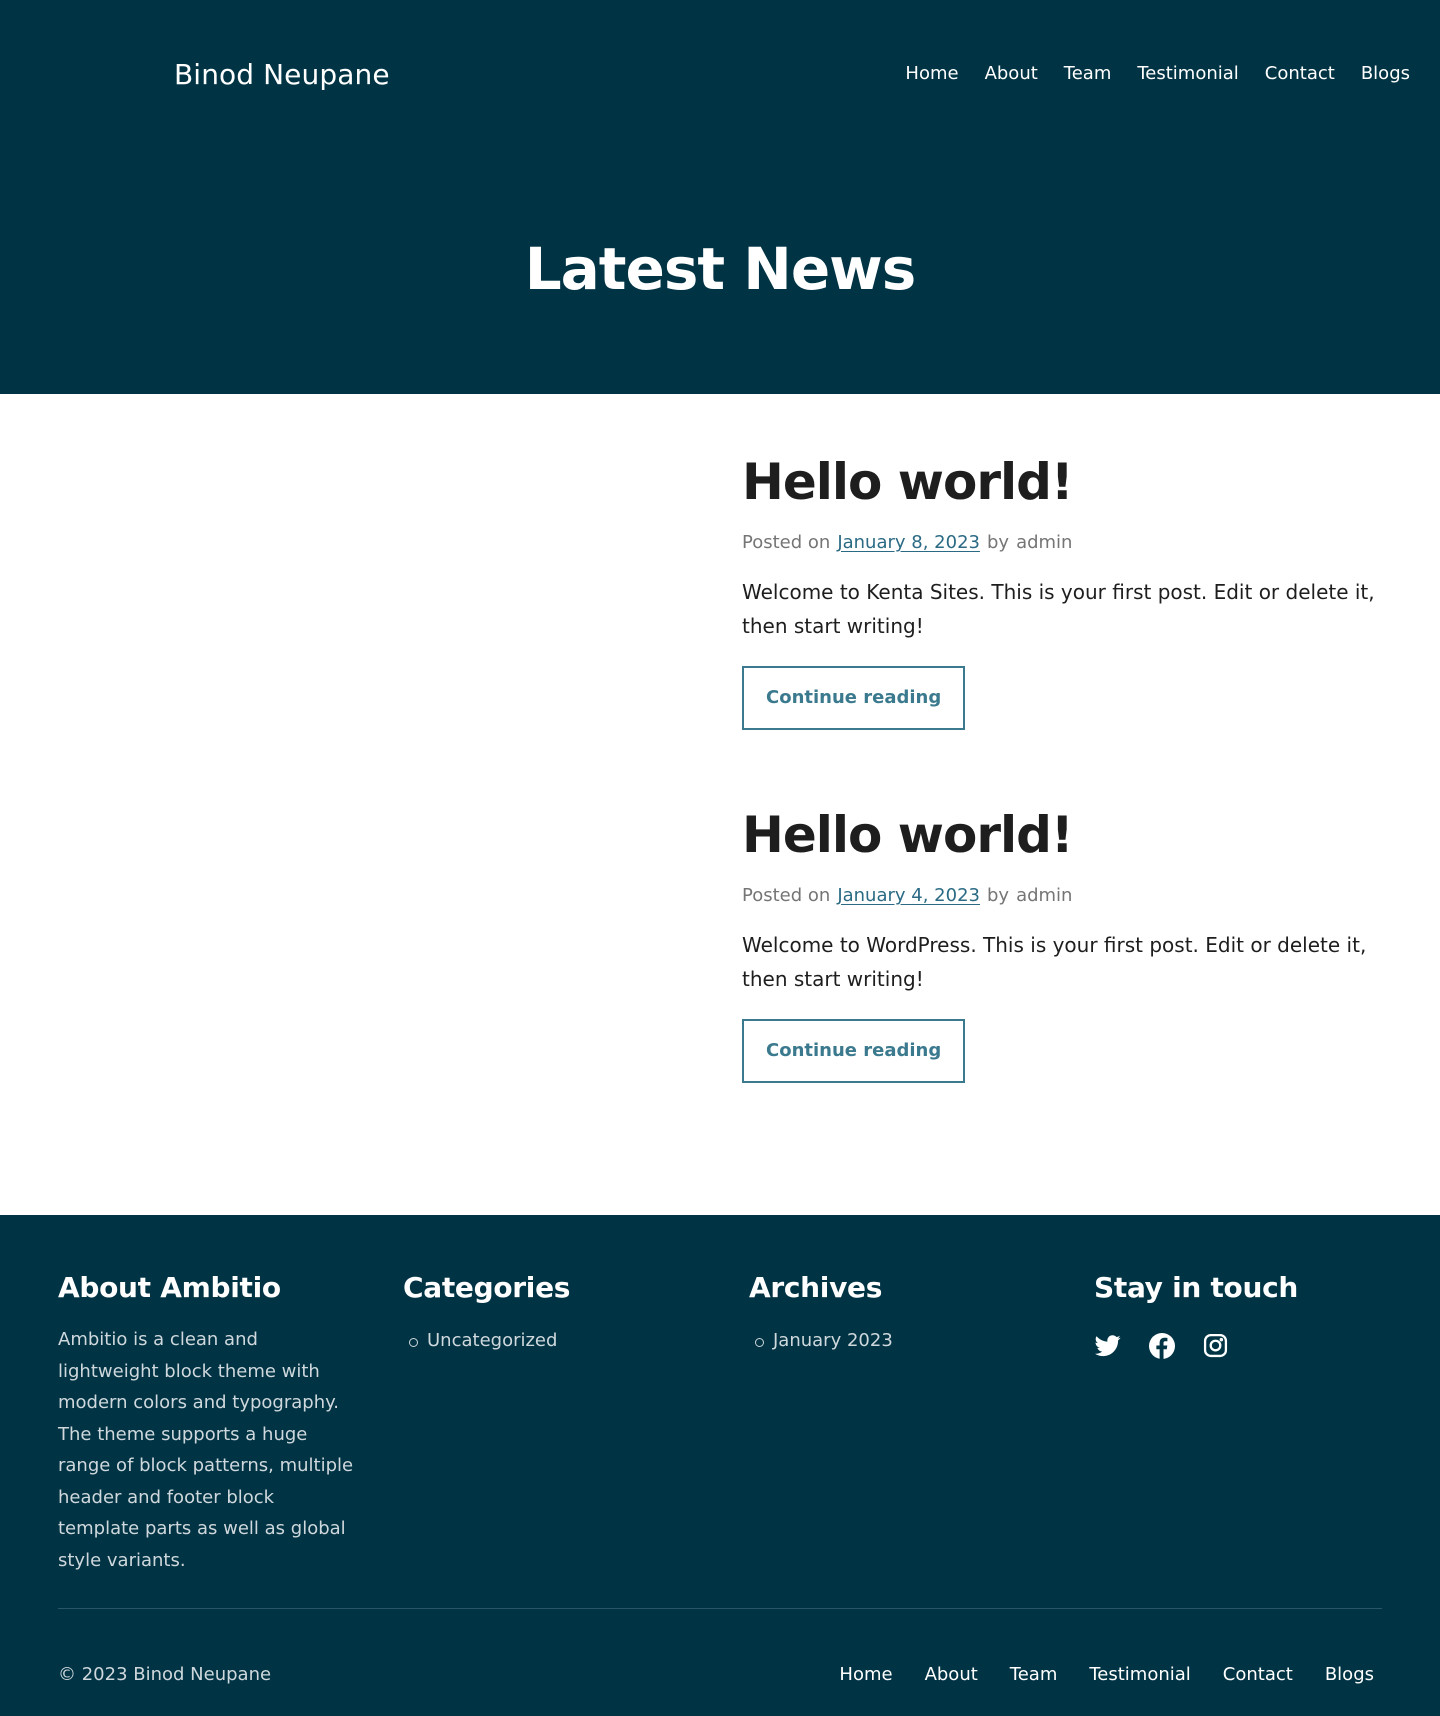 The width and height of the screenshot is (1440, 1716). What do you see at coordinates (282, 74) in the screenshot?
I see `site-title: Binod Neupane` at bounding box center [282, 74].